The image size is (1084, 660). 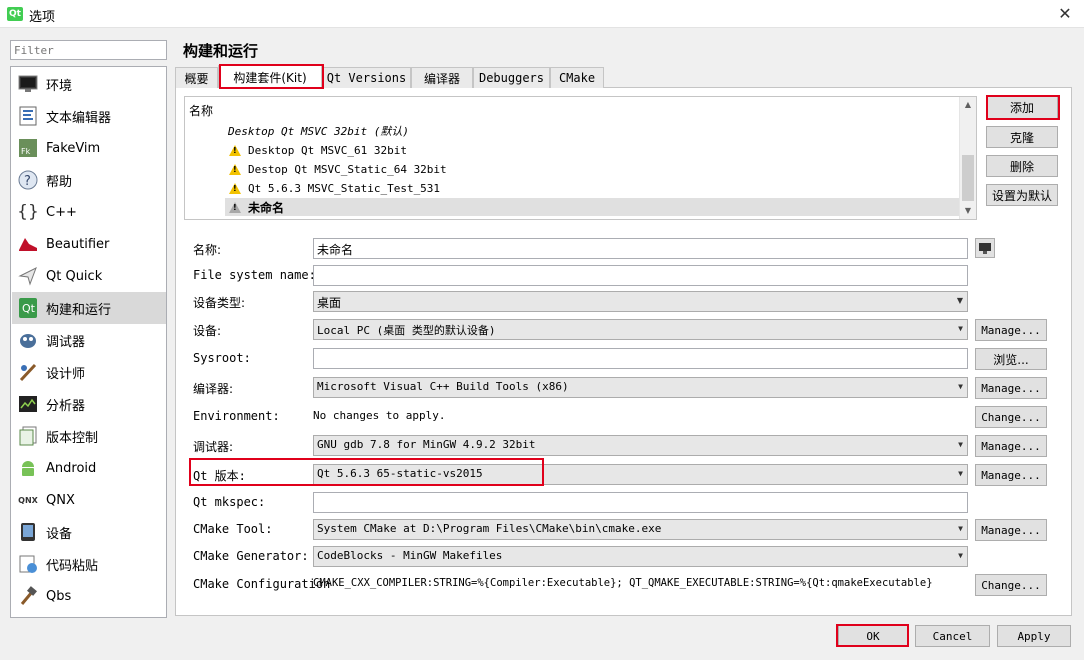 What do you see at coordinates (542, 14) in the screenshot?
I see `title-bar: Qt 选项 ✕` at bounding box center [542, 14].